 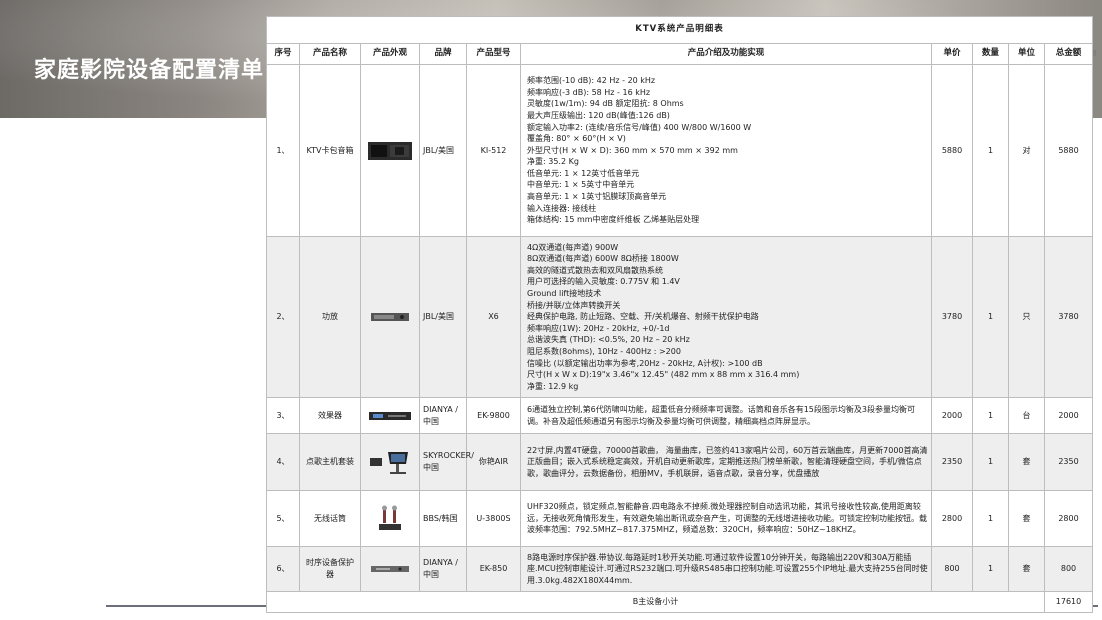 I want to click on header-price: 单价, so click(x=952, y=54).